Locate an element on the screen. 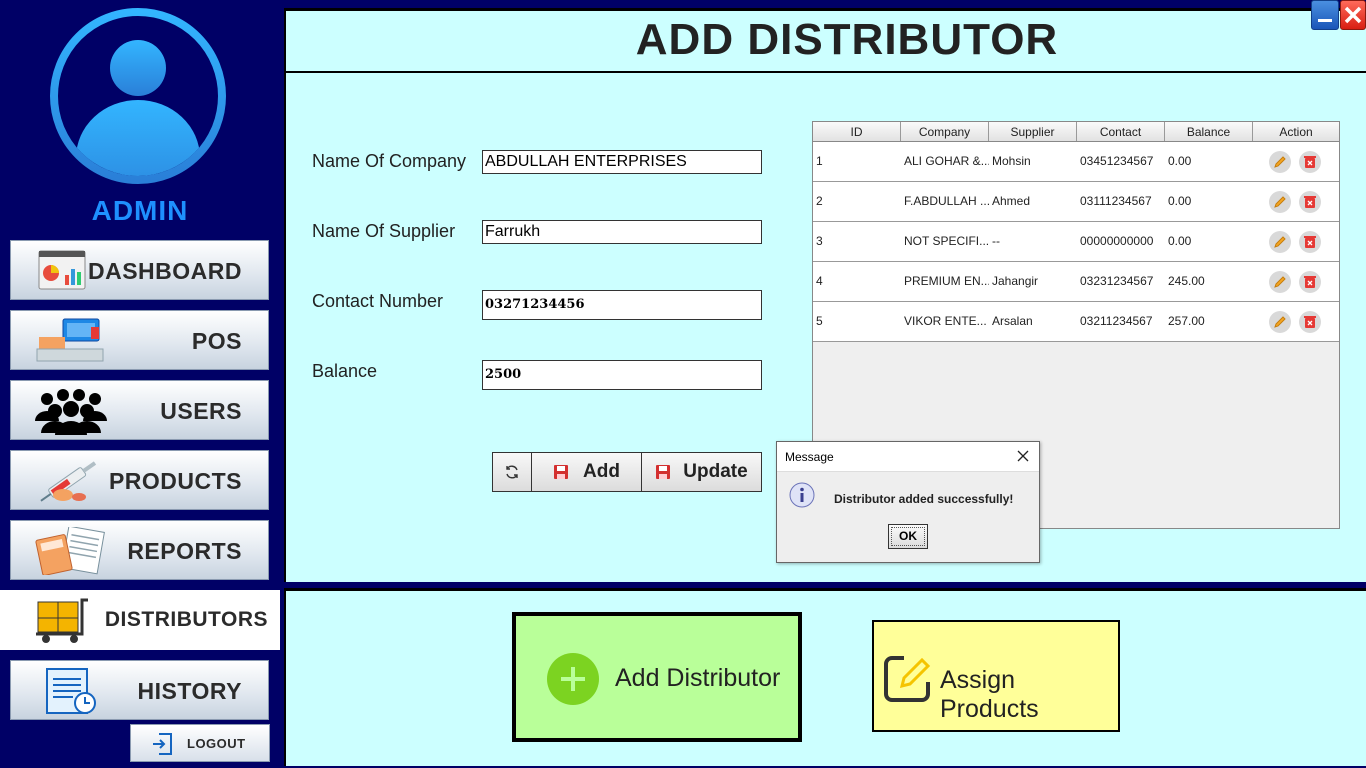 The height and width of the screenshot is (768, 1366). user-role-label: ADMIN is located at coordinates (140, 210).